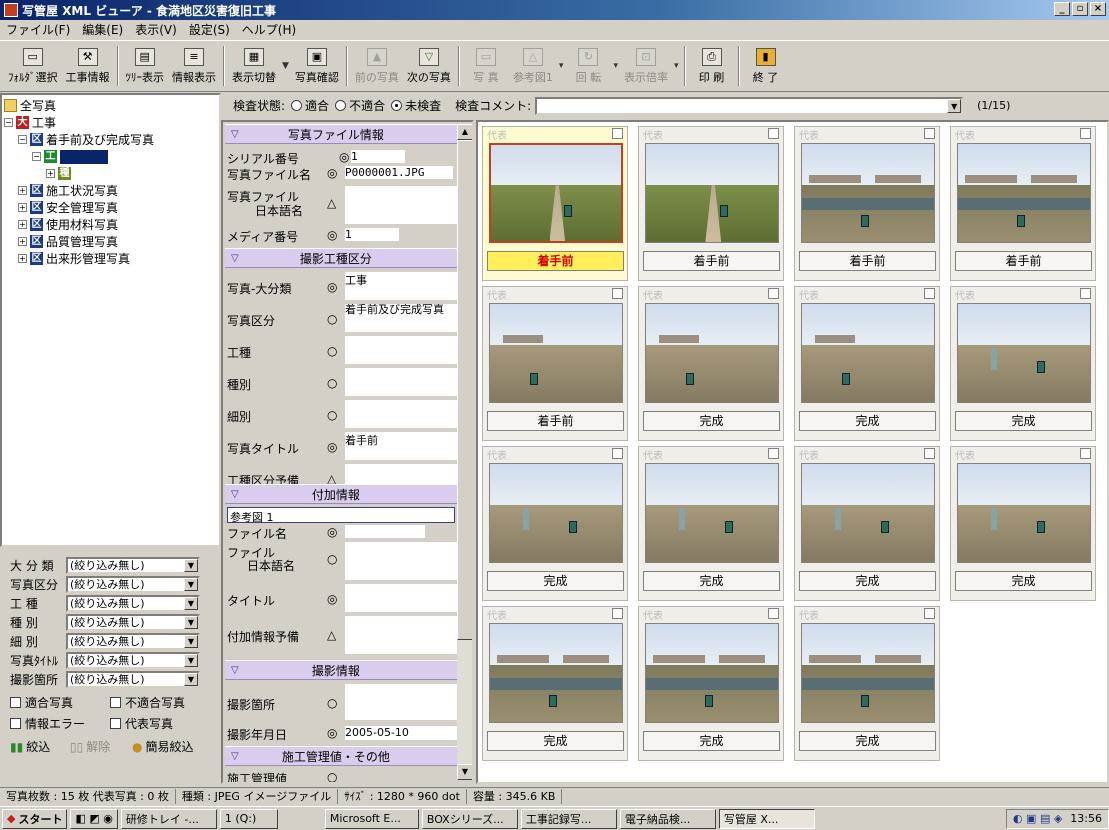  I want to click on info-view-button: ≡ 情報表示, so click(194, 66).